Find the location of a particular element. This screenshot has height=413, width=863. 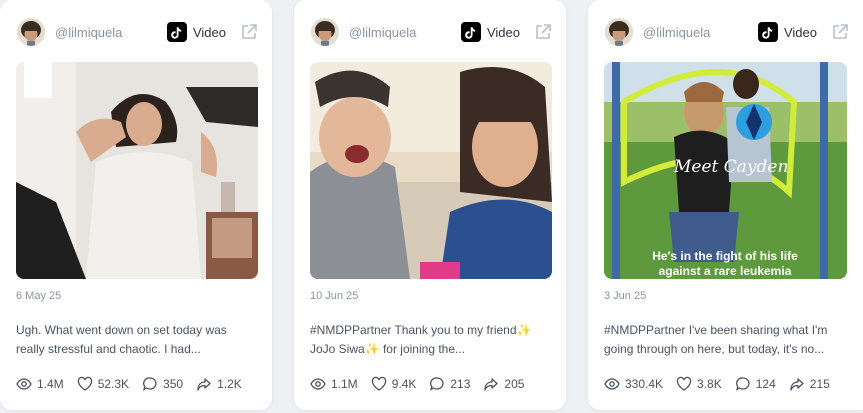

comments-stat: 124 is located at coordinates (755, 384).